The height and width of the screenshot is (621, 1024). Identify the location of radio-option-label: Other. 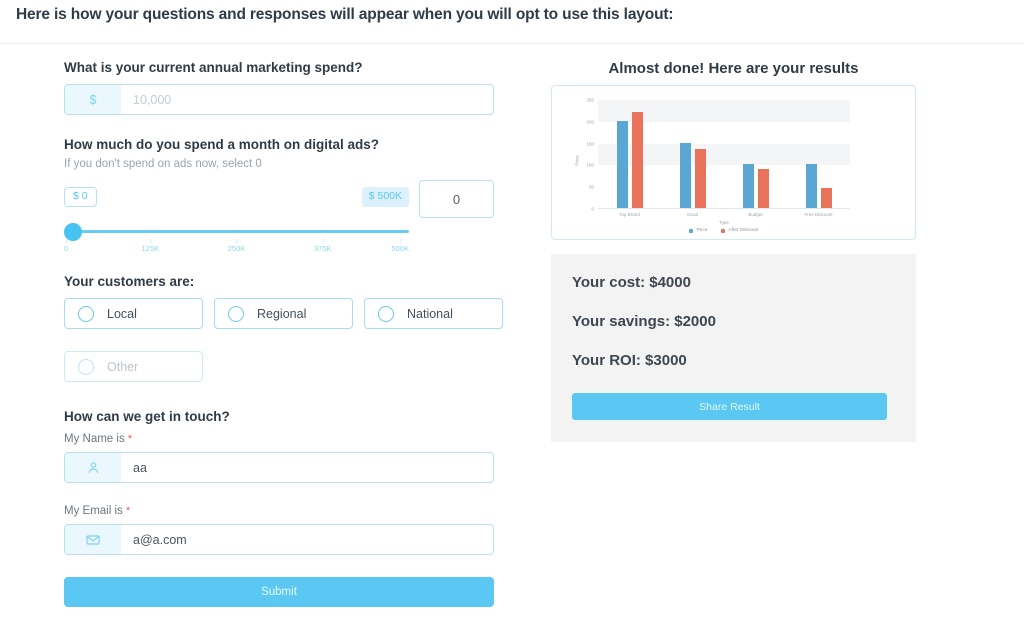
(123, 366).